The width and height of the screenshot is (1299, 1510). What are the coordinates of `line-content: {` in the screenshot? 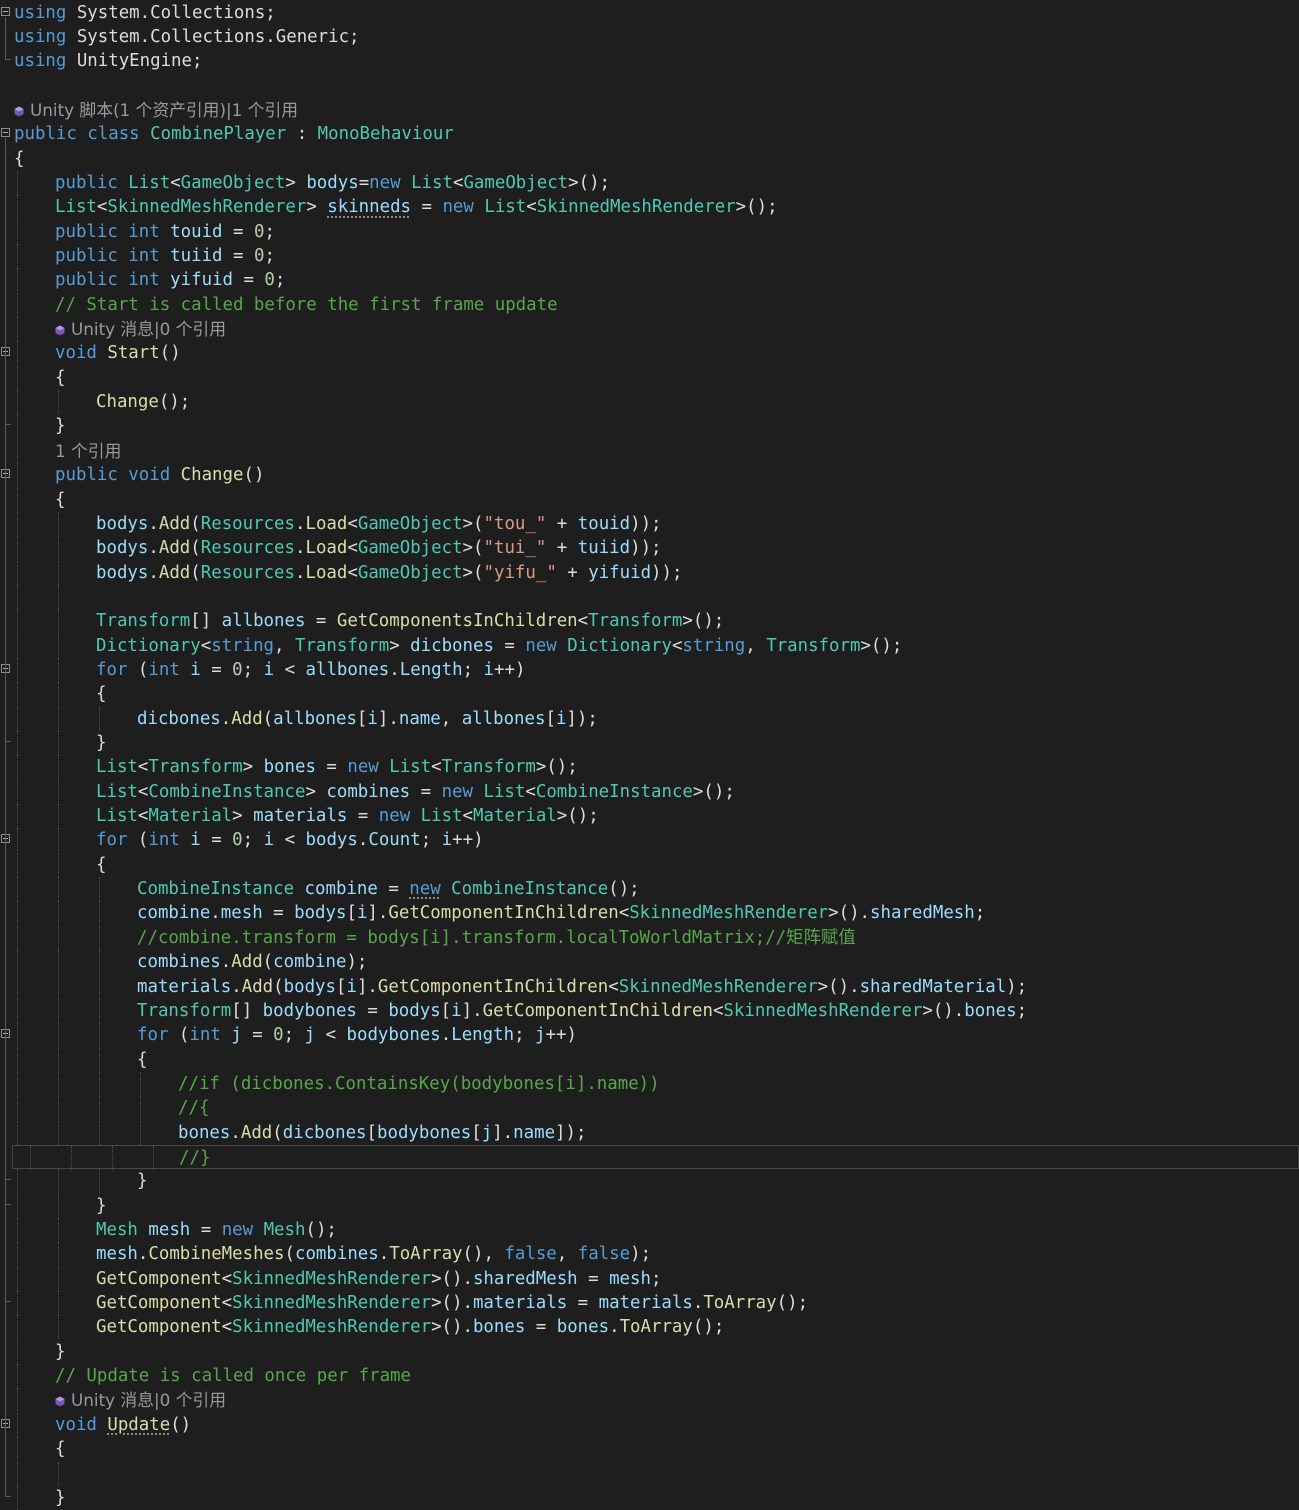 It's located at (39, 1449).